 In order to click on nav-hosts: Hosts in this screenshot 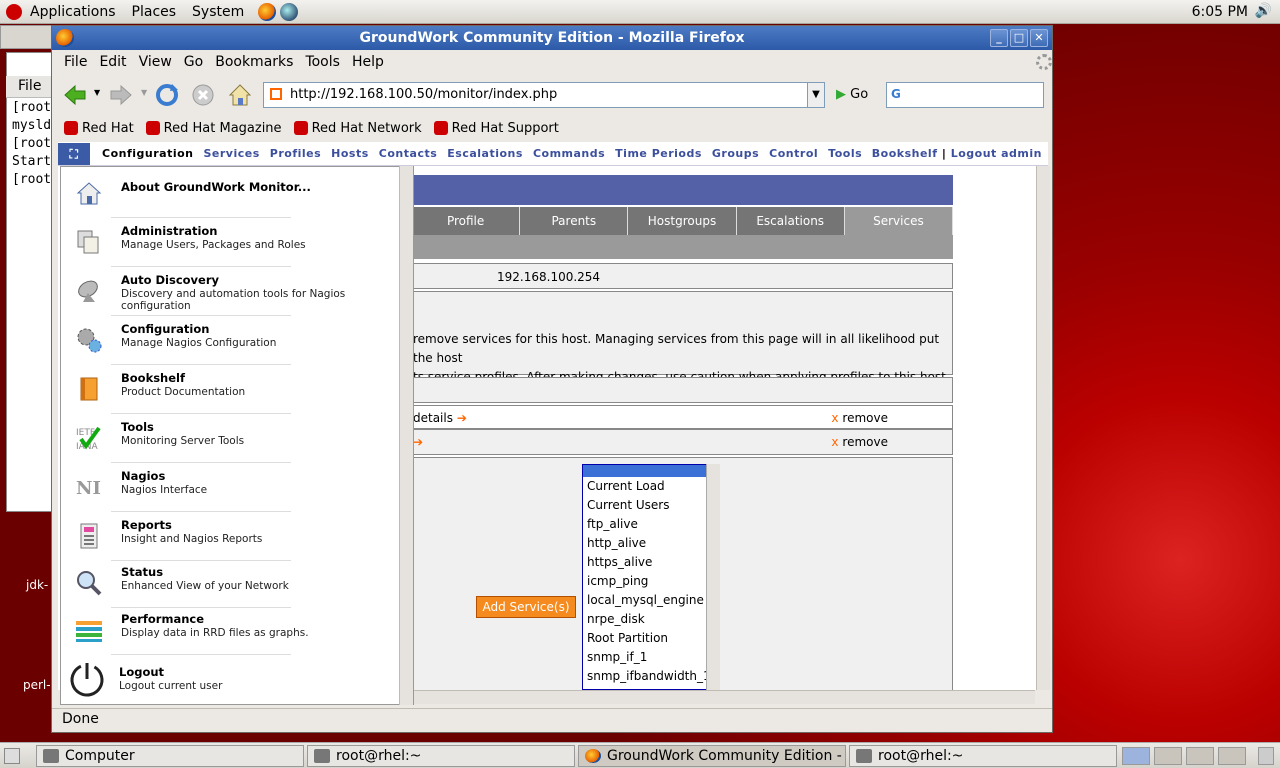, I will do `click(350, 153)`.